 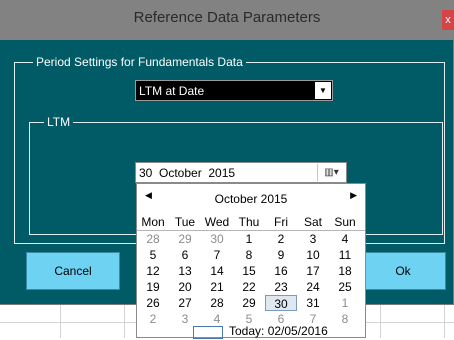 I want to click on calendar-icon: ▥▾, so click(x=331, y=172).